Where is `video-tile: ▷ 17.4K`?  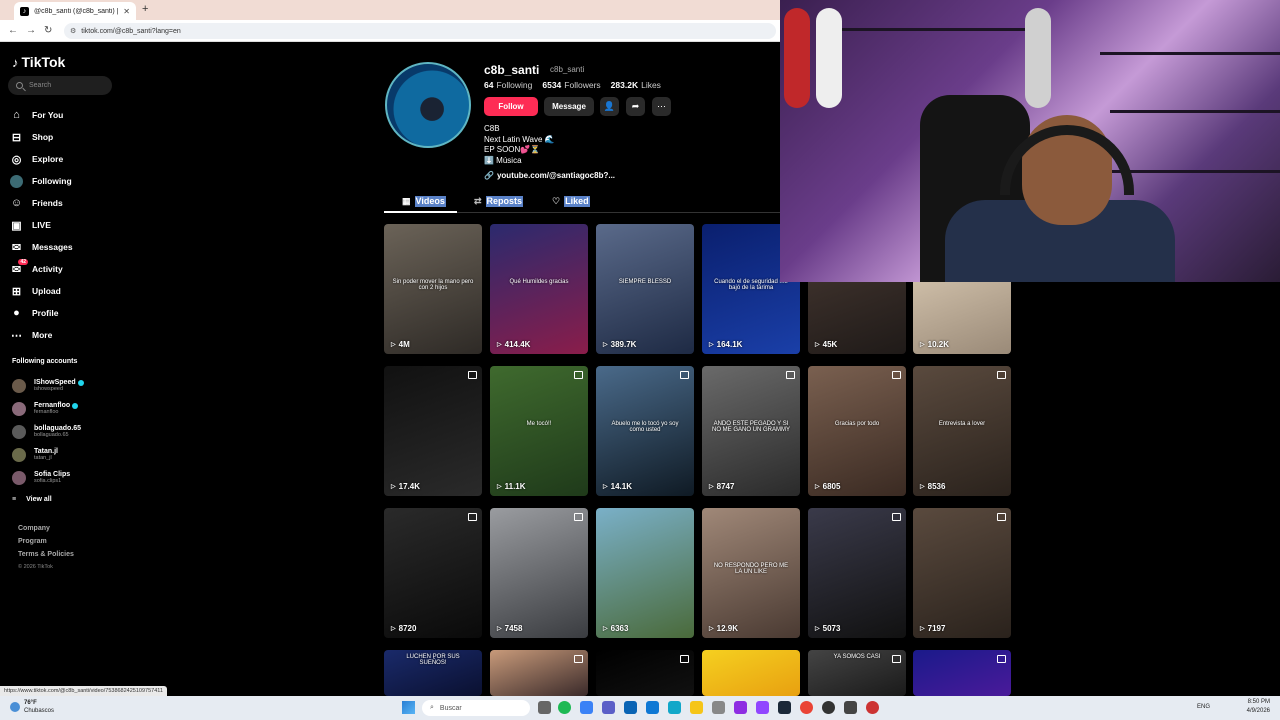 video-tile: ▷ 17.4K is located at coordinates (433, 431).